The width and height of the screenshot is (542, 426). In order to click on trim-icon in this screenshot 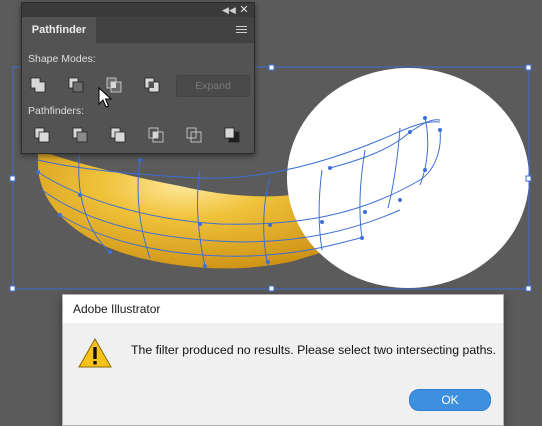, I will do `click(80, 135)`.